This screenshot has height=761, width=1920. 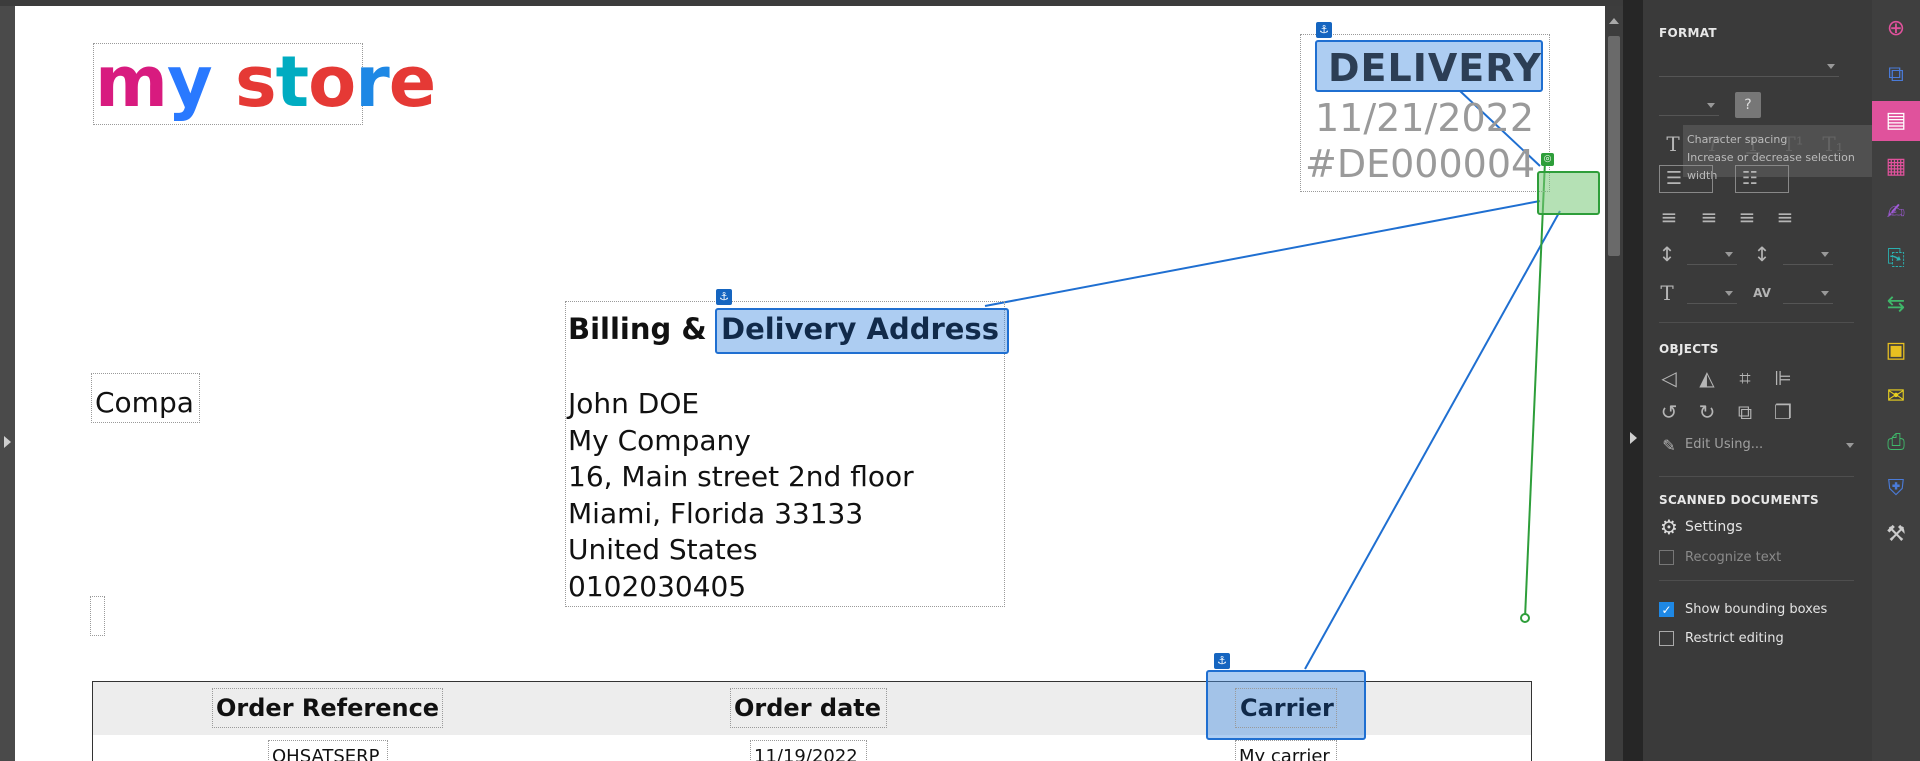 What do you see at coordinates (372, 82) in the screenshot?
I see `logo-letter: r` at bounding box center [372, 82].